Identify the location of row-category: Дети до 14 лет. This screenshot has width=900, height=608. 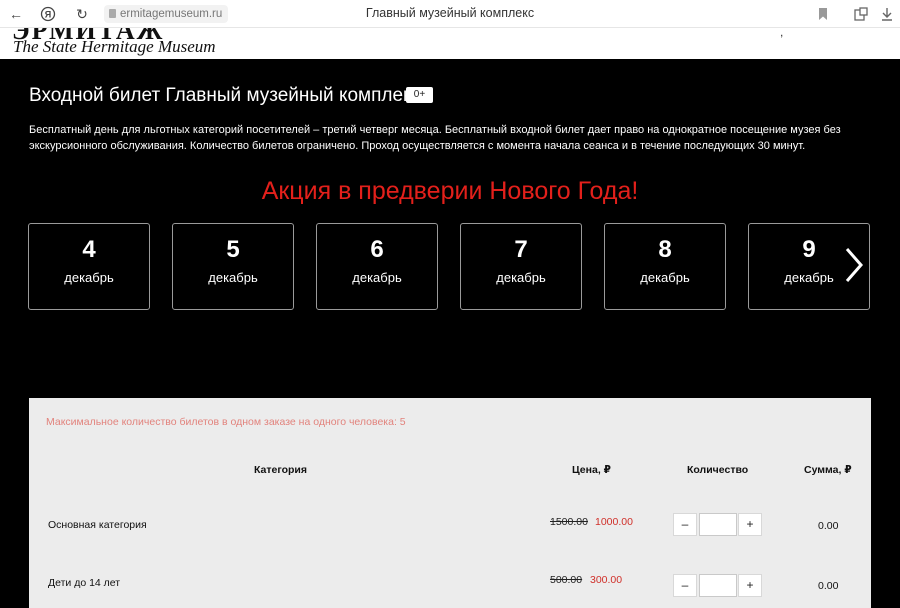
(84, 583).